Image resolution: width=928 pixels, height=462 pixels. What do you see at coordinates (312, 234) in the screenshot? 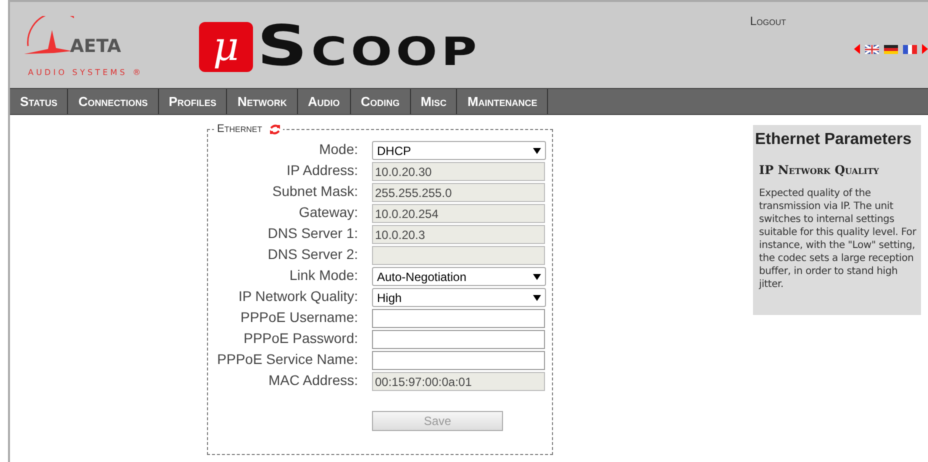
I see `field-label: DNS Server 1:` at bounding box center [312, 234].